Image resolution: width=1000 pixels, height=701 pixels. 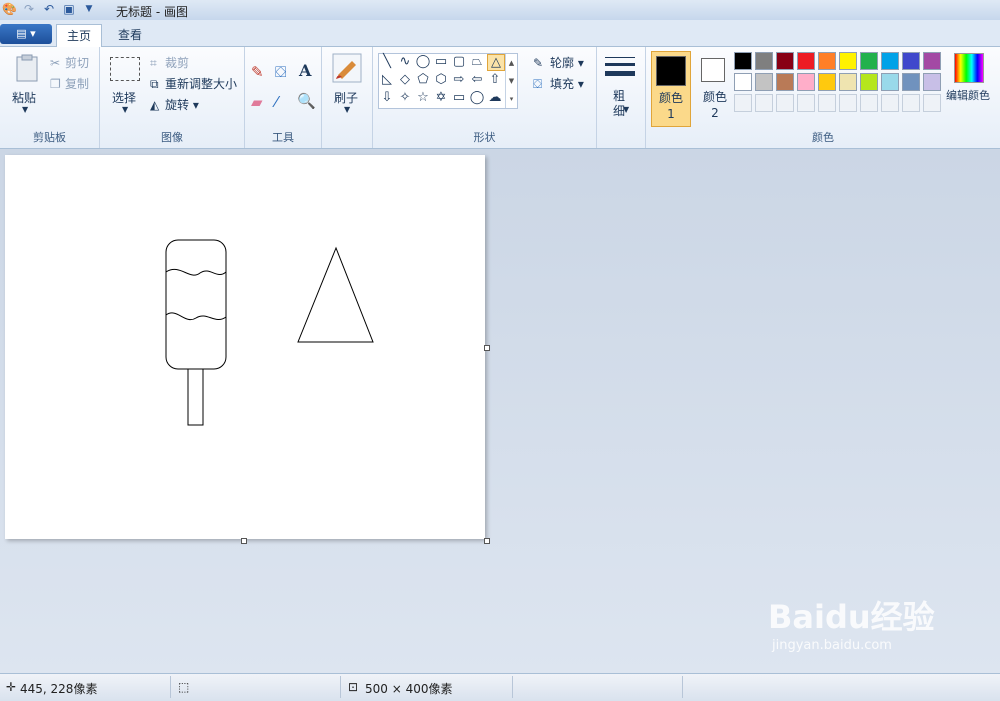 I want to click on down-arrow-shape-icon: ⇩, so click(x=387, y=97).